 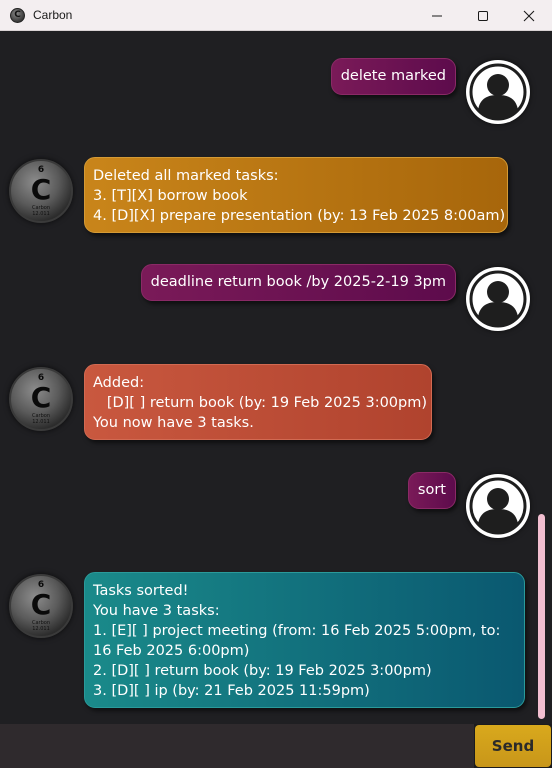 I want to click on close-icon, so click(x=529, y=15).